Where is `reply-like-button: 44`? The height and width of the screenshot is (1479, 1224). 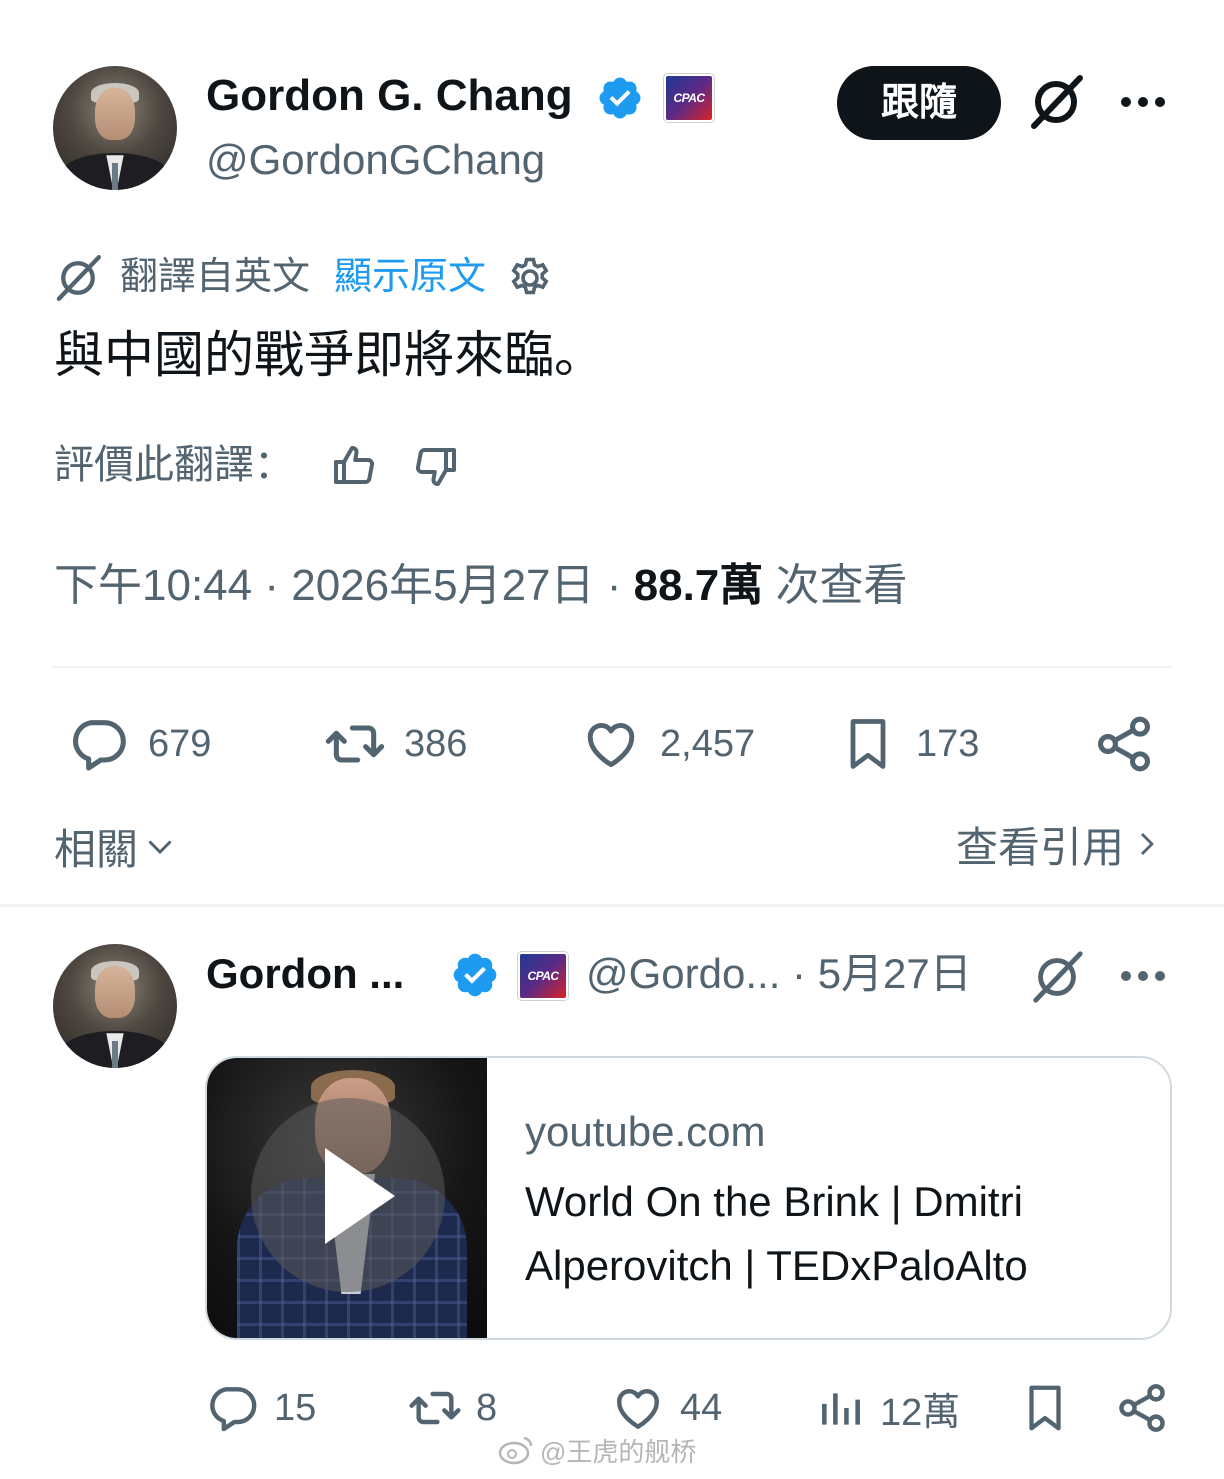 reply-like-button: 44 is located at coordinates (666, 1408).